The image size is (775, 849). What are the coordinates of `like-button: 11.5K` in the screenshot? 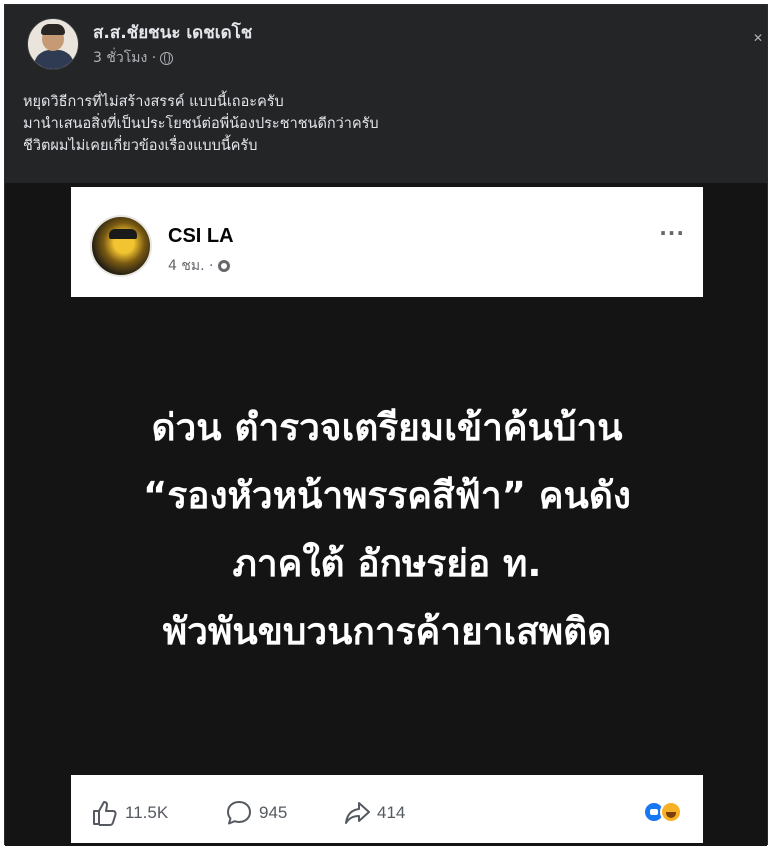 It's located at (129, 813).